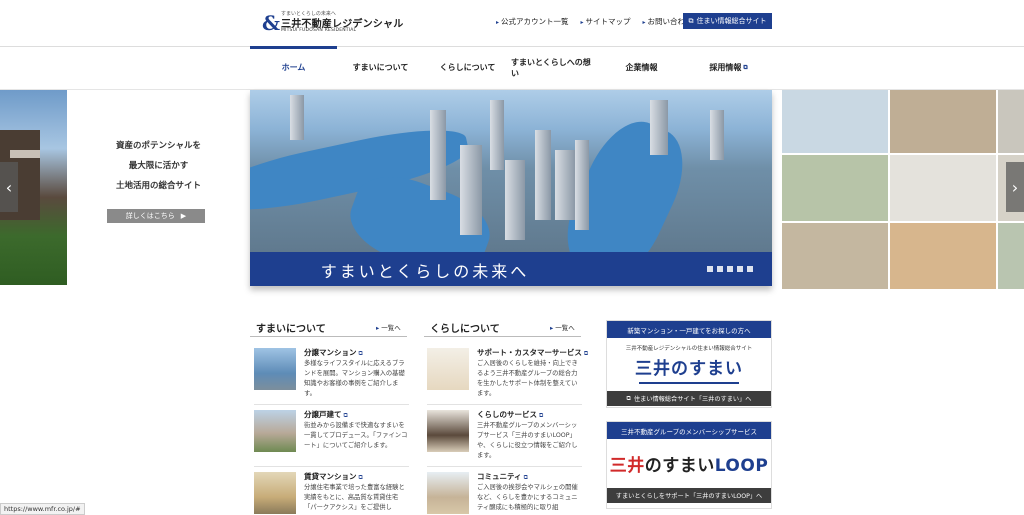 The height and width of the screenshot is (515, 1024). What do you see at coordinates (183, 216) in the screenshot?
I see `play-arrow-icon: ▶` at bounding box center [183, 216].